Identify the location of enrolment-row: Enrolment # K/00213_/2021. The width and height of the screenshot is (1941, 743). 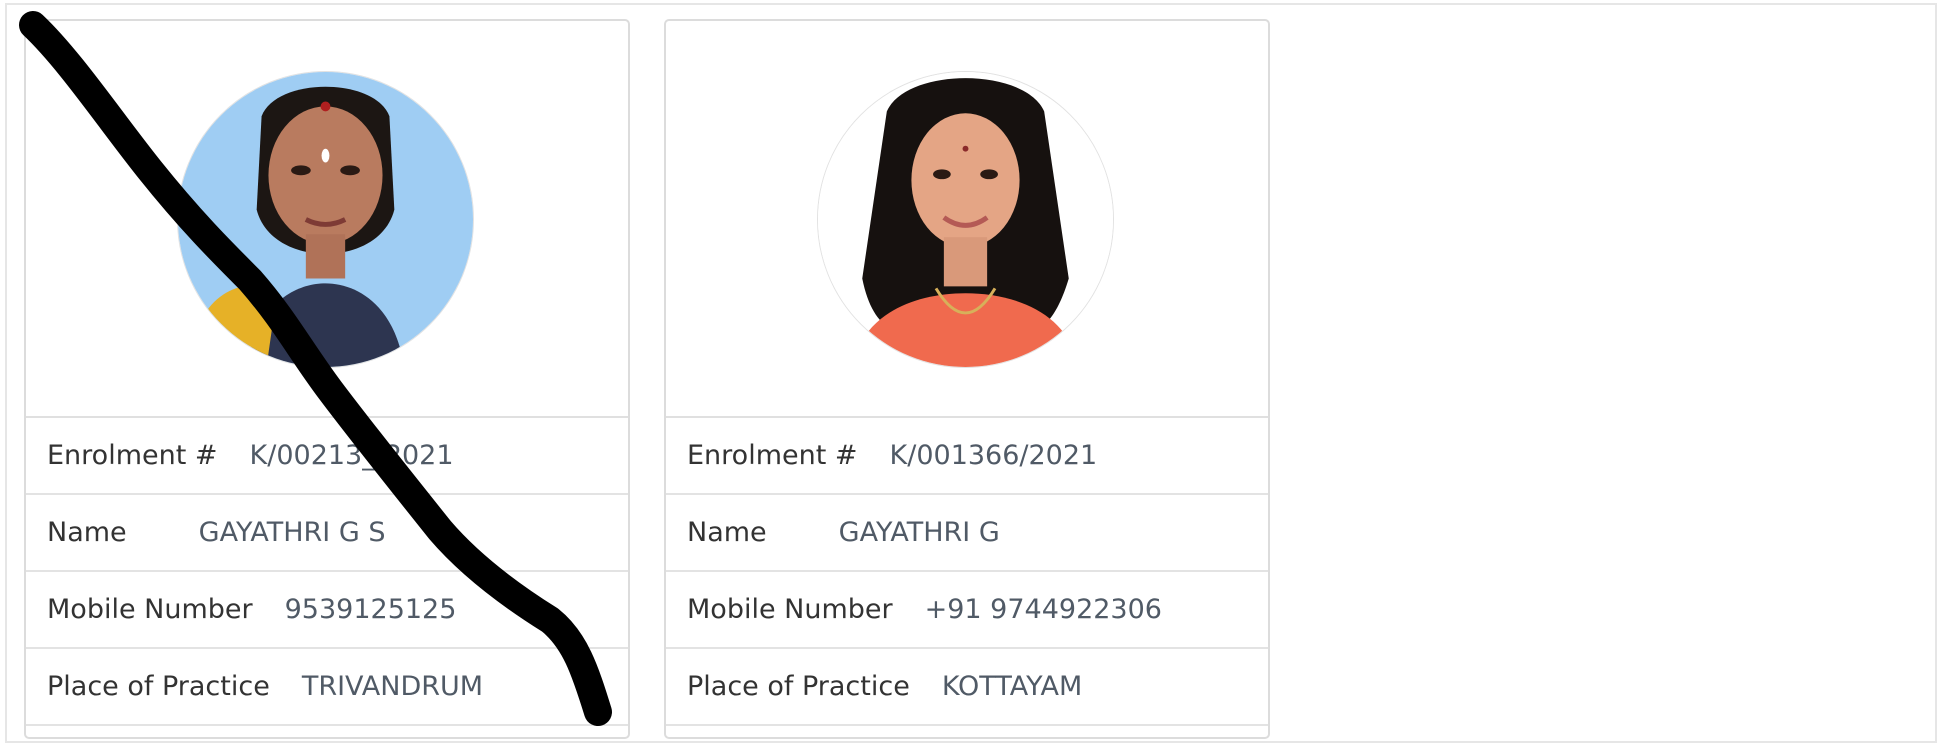
(327, 456).